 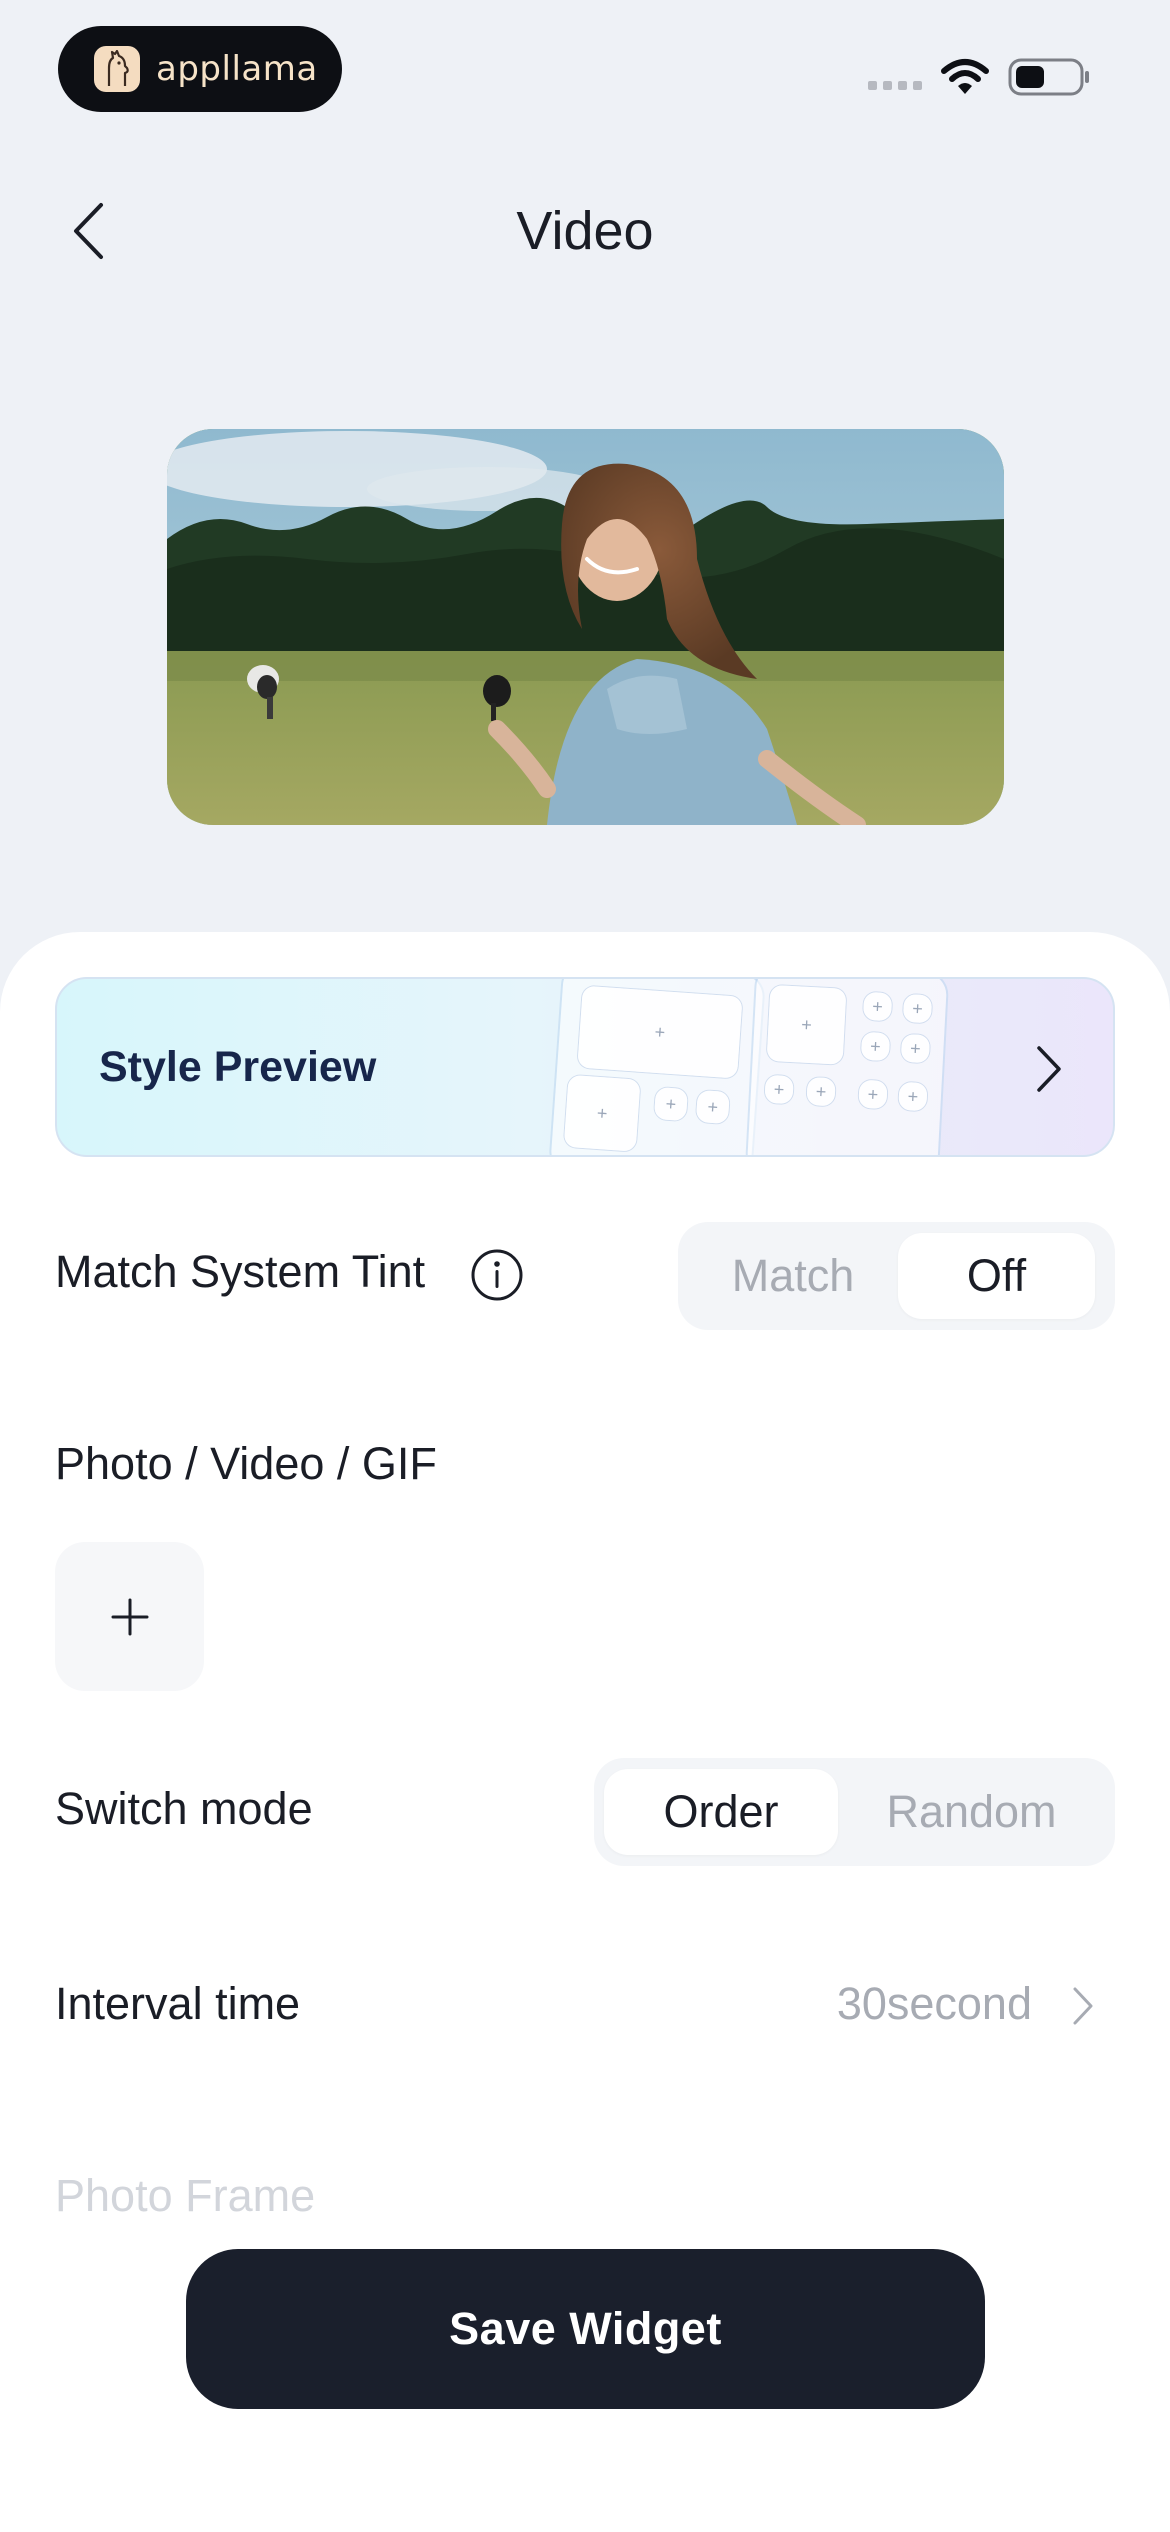 What do you see at coordinates (246, 1463) in the screenshot?
I see `media-label: Photo / Video / GIF` at bounding box center [246, 1463].